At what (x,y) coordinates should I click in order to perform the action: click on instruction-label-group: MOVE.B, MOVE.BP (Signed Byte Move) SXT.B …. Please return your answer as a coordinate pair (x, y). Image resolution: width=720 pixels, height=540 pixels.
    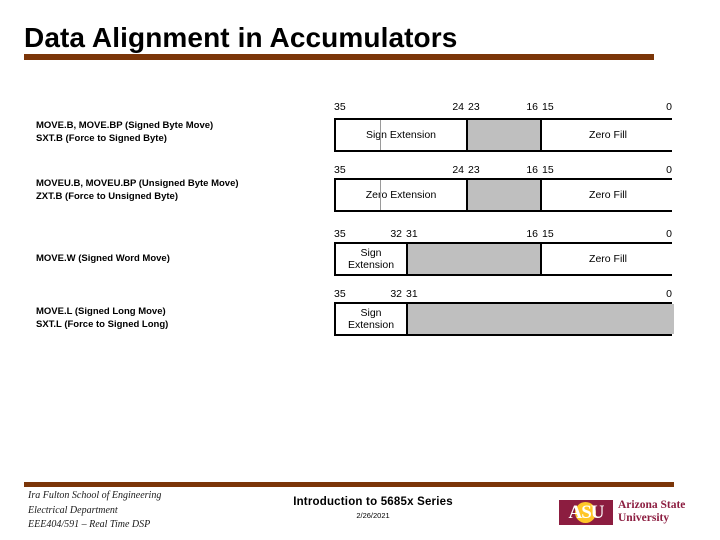
    Looking at the image, I should click on (124, 132).